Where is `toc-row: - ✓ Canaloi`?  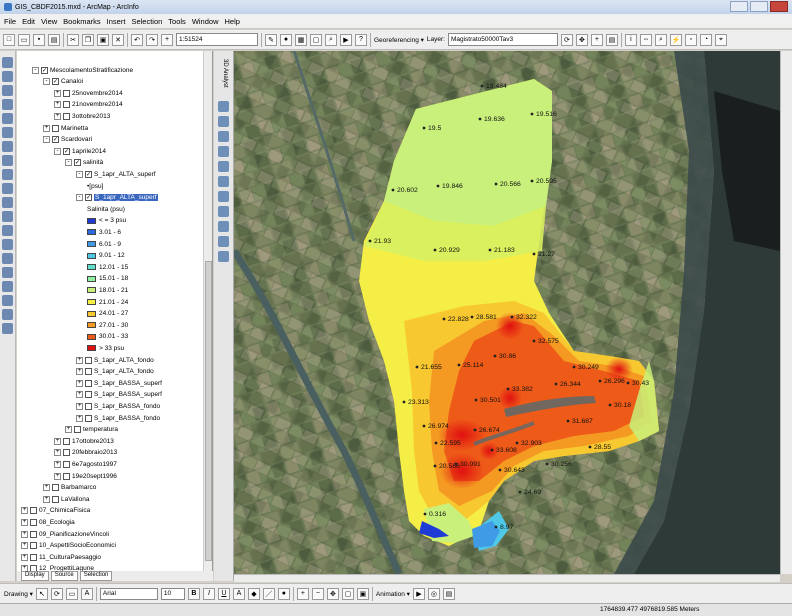
toc-row: - ✓ Canaloi is located at coordinates (63, 82).